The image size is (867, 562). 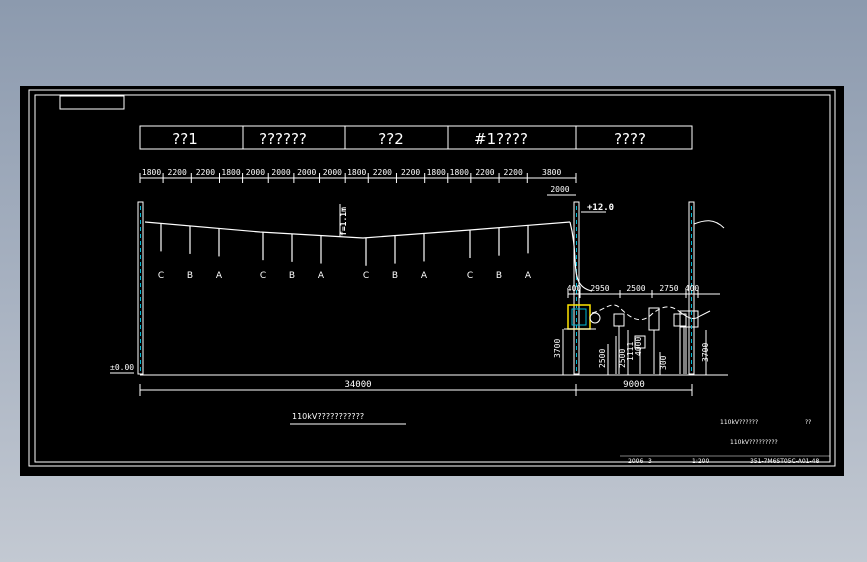 What do you see at coordinates (328, 416) in the screenshot?
I see `section-title: 110kV???????????` at bounding box center [328, 416].